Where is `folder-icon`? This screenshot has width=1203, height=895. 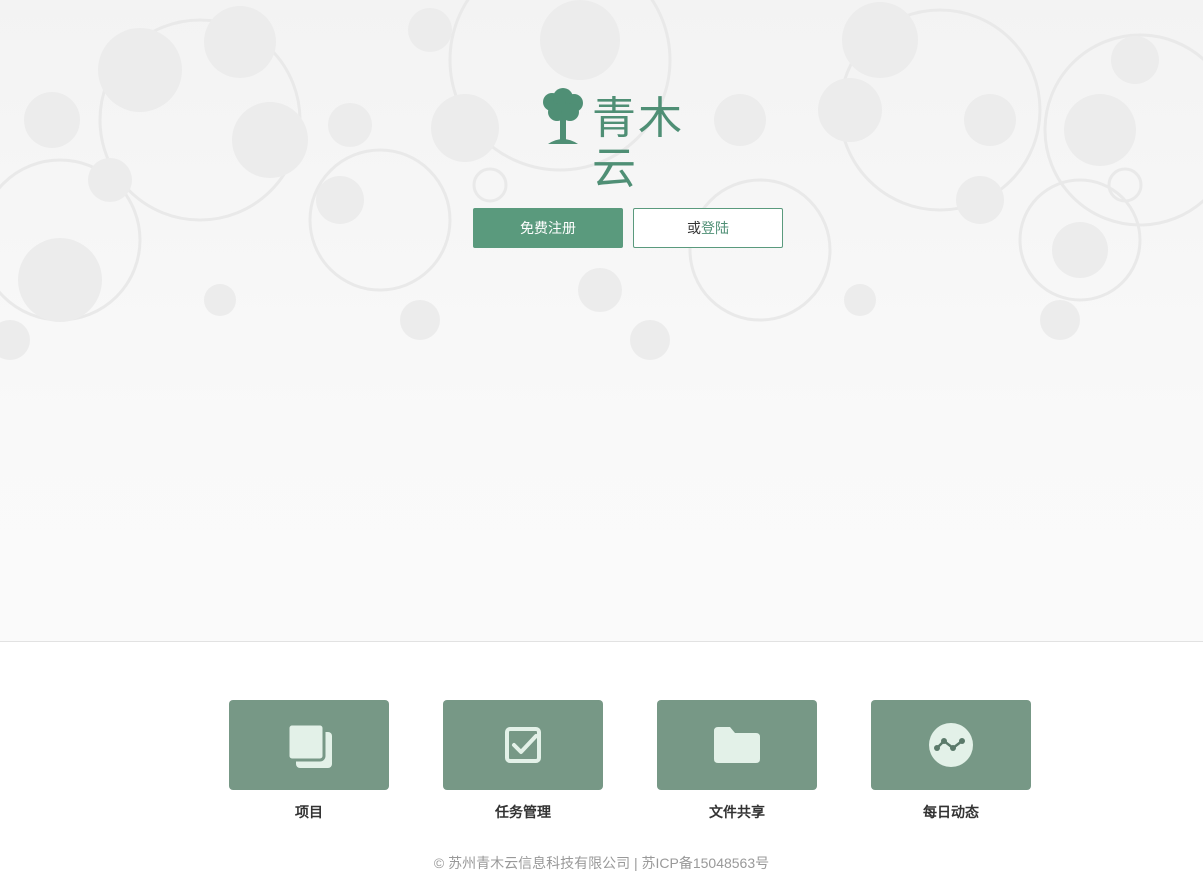
folder-icon is located at coordinates (737, 745).